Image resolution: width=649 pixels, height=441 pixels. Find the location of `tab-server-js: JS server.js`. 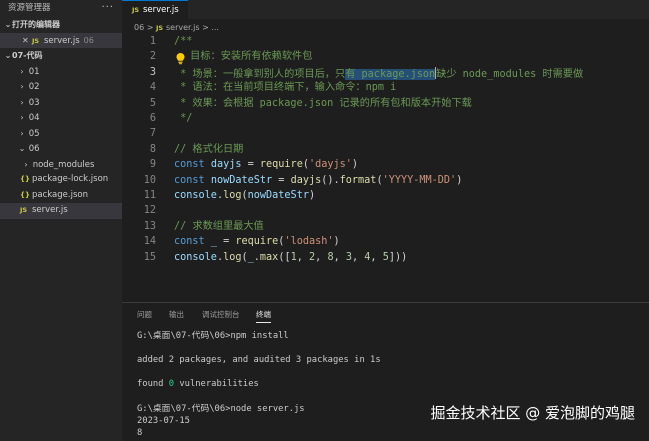

tab-server-js: JS server.js is located at coordinates (155, 9).